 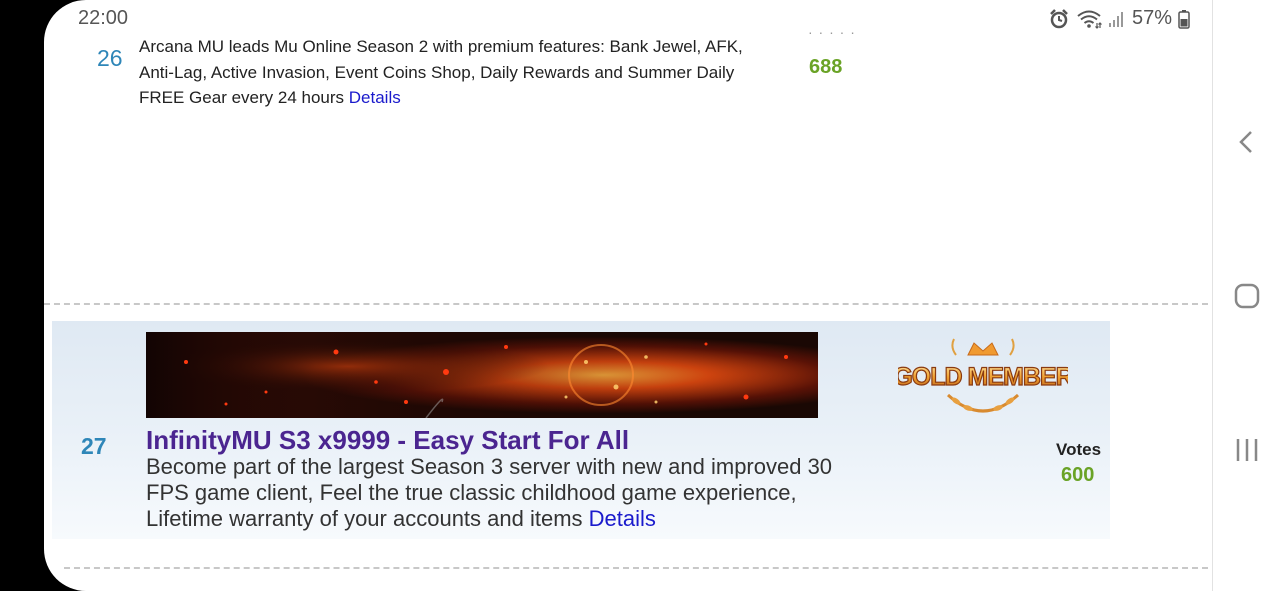 I want to click on badge-text: GOLD MEMBER, so click(x=983, y=377).